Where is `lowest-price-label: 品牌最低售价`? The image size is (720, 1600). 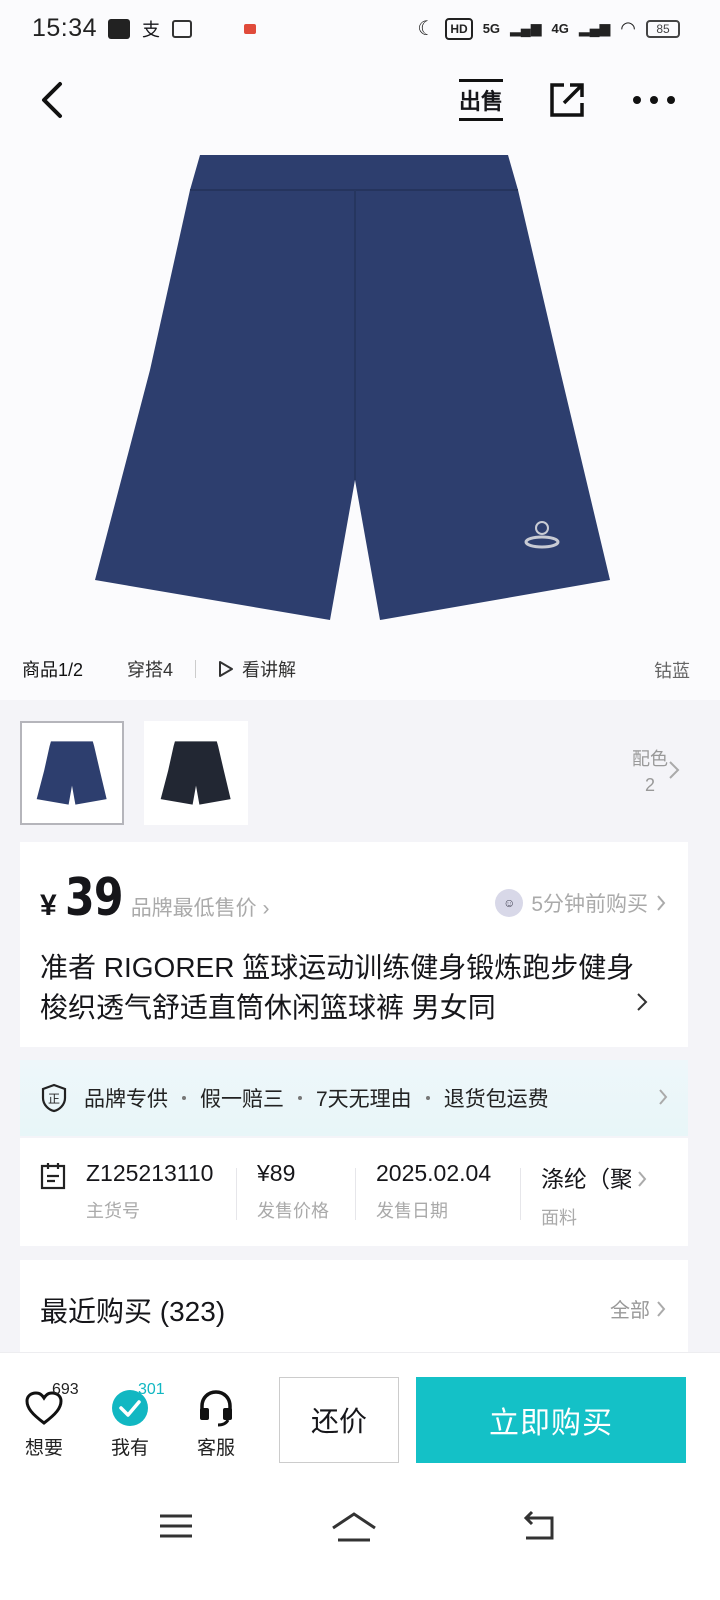 lowest-price-label: 品牌最低售价 is located at coordinates (193, 908).